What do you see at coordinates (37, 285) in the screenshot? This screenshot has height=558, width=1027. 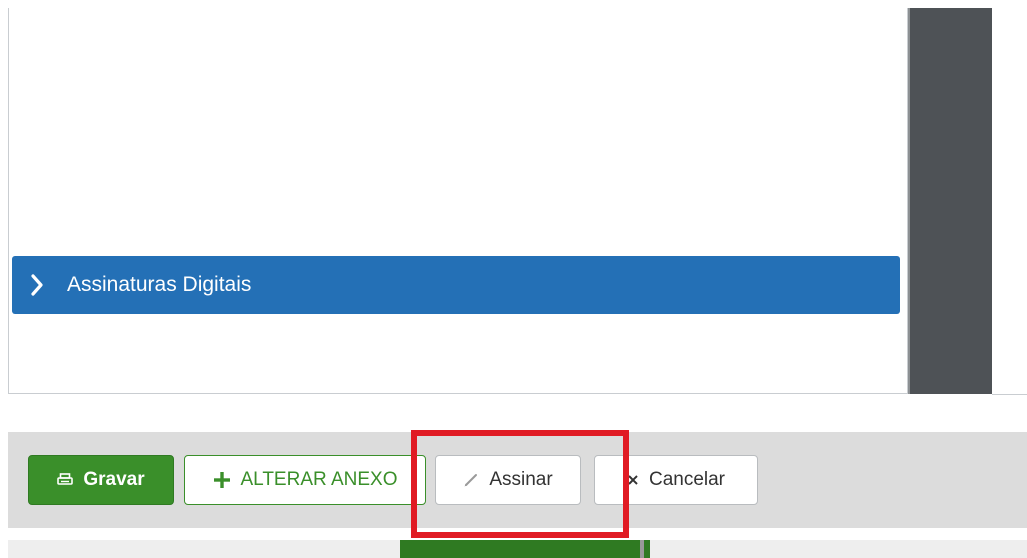 I see `chevron-right-icon` at bounding box center [37, 285].